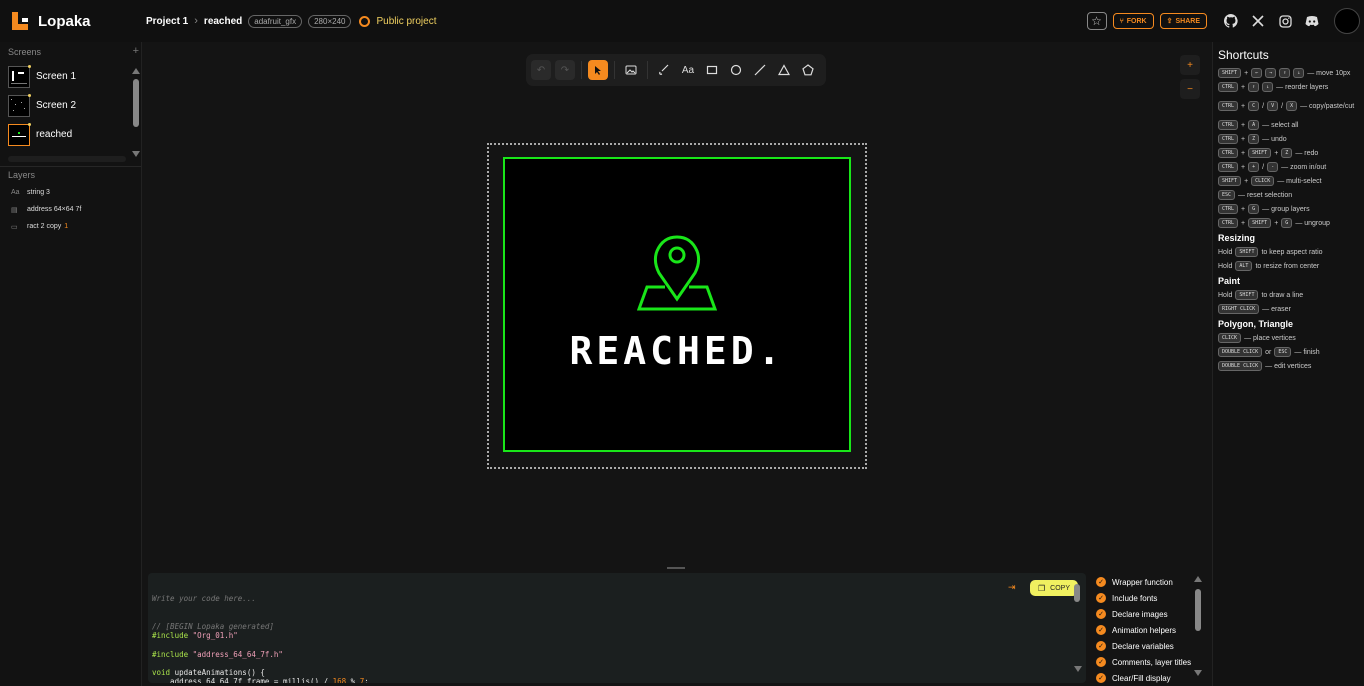 Image resolution: width=1364 pixels, height=686 pixels. I want to click on paint-tool-button, so click(664, 70).